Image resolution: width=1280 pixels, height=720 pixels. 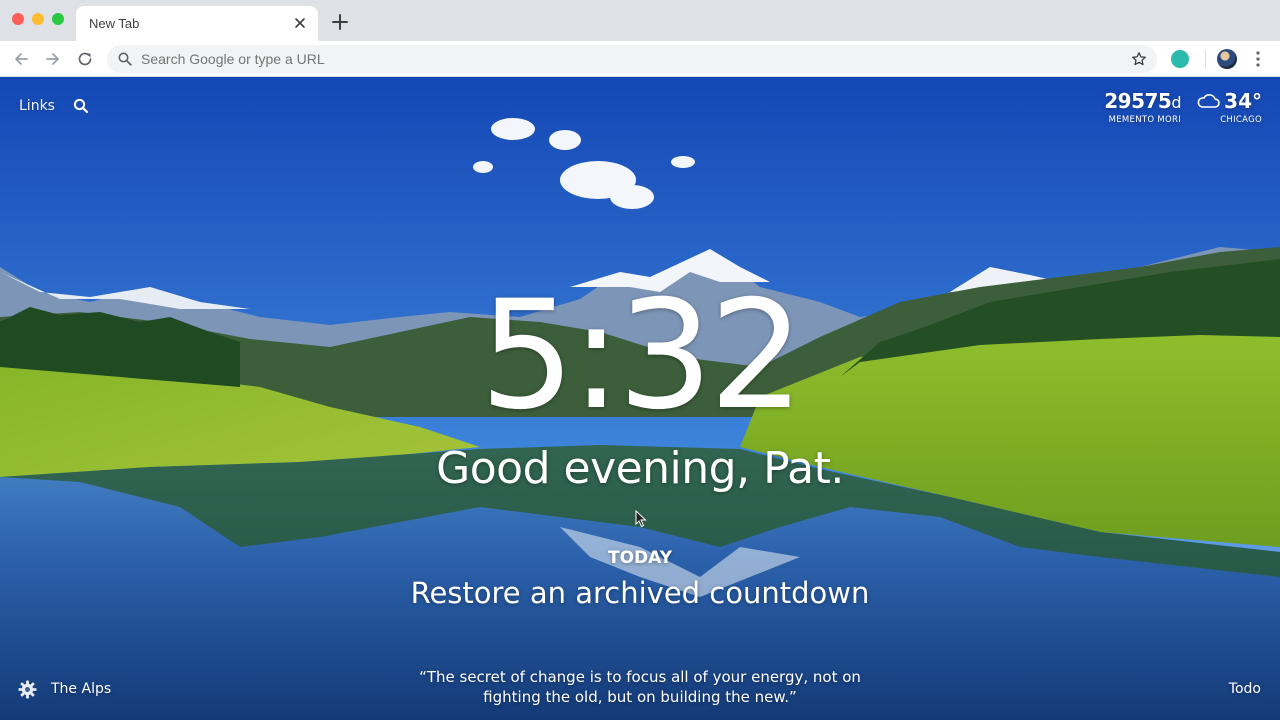 I want to click on tab-strip: New Tab, so click(x=640, y=20).